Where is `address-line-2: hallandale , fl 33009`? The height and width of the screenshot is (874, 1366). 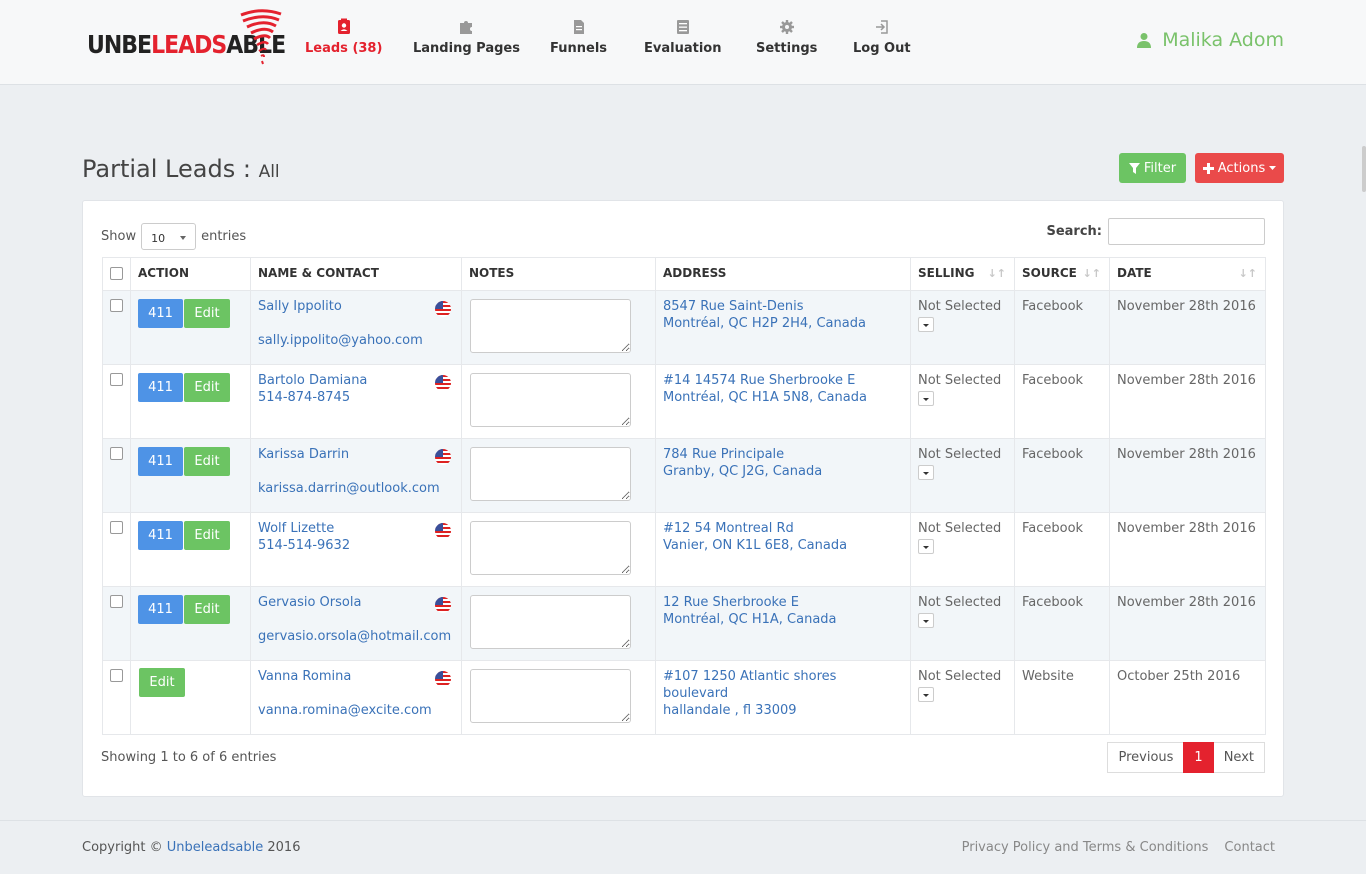 address-line-2: hallandale , fl 33009 is located at coordinates (783, 710).